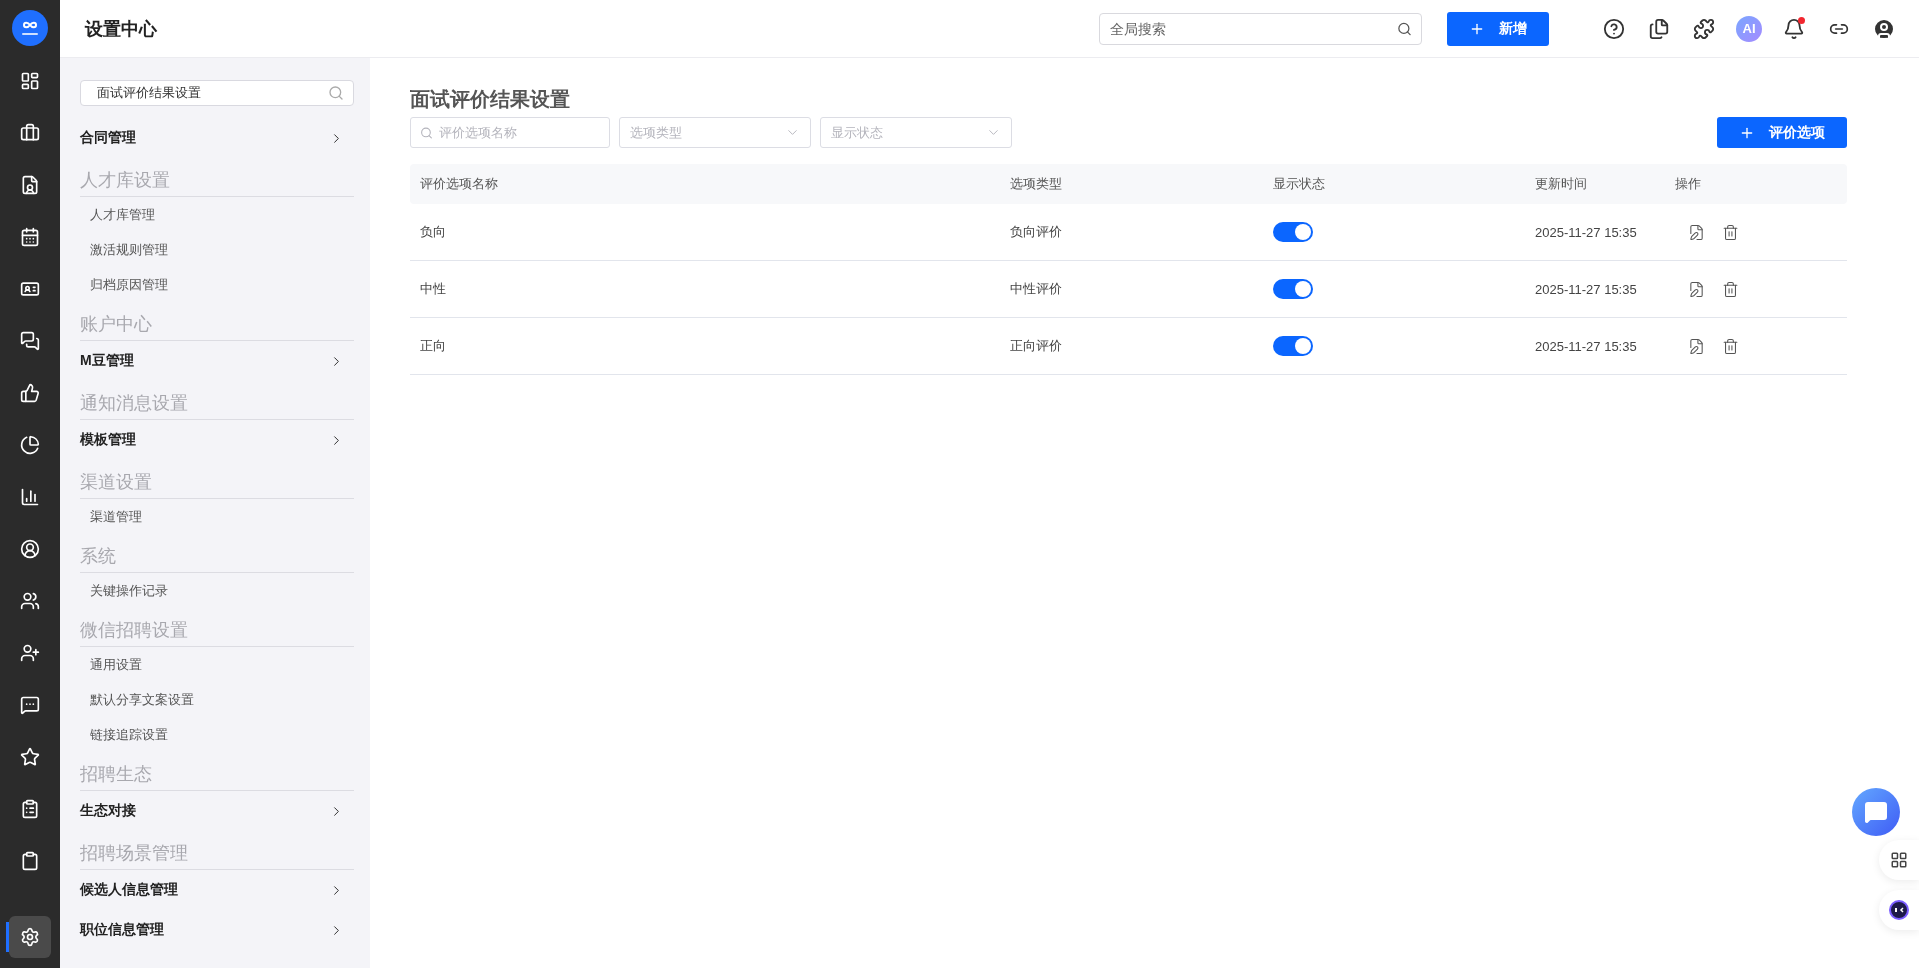  I want to click on submenu-item: 归档原因管理, so click(217, 284).